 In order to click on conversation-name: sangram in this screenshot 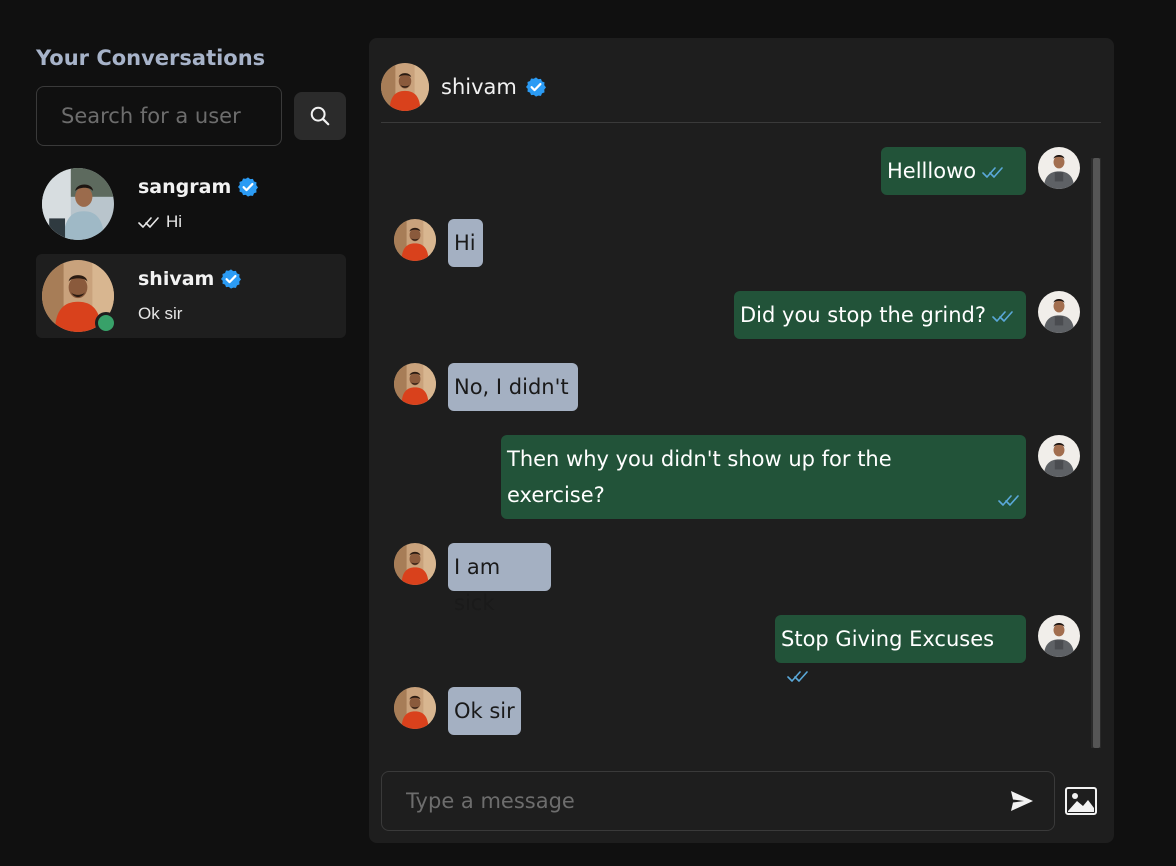, I will do `click(199, 187)`.